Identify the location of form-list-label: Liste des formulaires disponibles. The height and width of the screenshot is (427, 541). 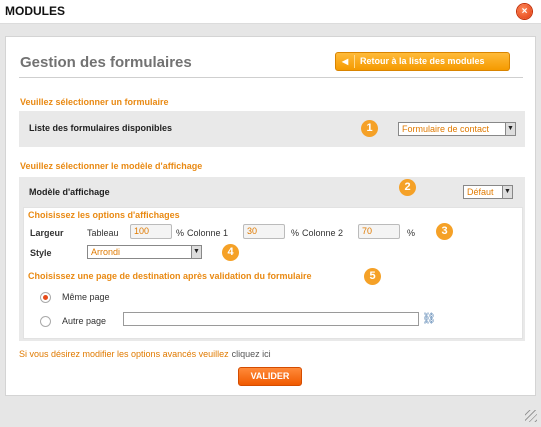
(101, 128).